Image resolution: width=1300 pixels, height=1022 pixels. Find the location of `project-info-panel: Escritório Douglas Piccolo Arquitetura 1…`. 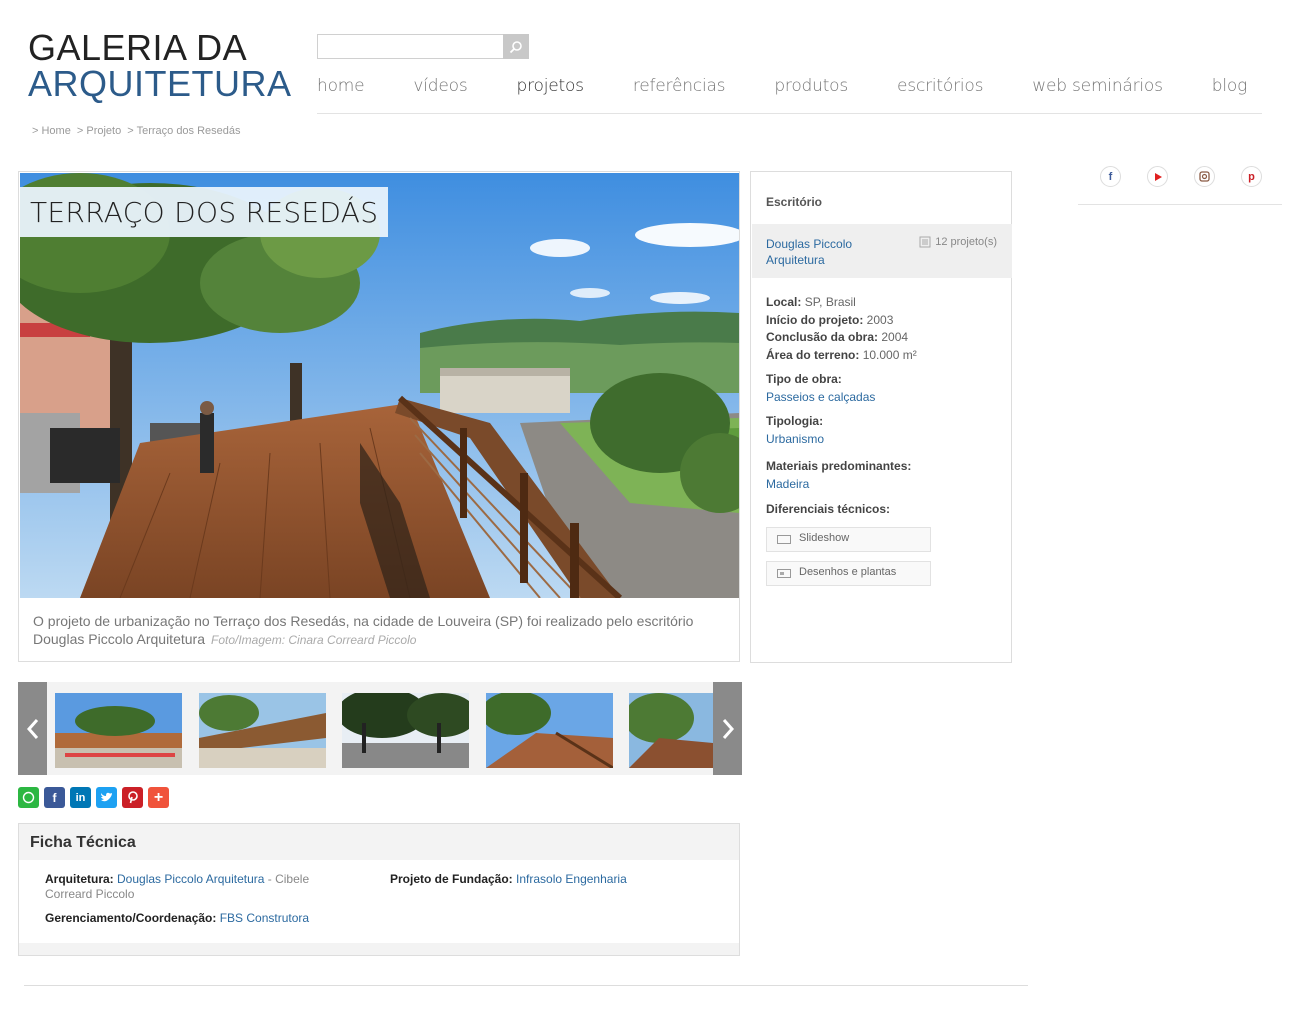

project-info-panel: Escritório Douglas Piccolo Arquitetura 1… is located at coordinates (881, 417).